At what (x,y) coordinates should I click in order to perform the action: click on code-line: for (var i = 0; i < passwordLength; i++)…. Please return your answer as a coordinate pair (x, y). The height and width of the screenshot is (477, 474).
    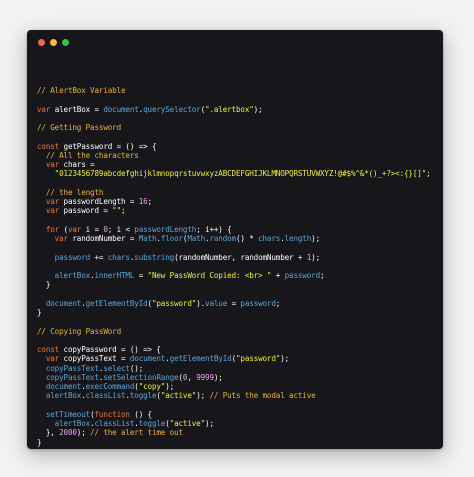
    Looking at the image, I should click on (234, 229).